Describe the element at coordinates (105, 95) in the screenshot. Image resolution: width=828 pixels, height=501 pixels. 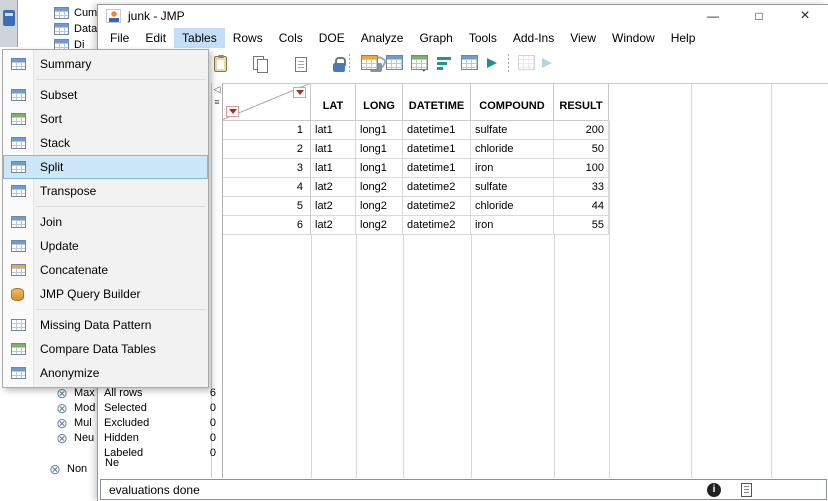
I see `menu-item-subset: Subset` at that location.